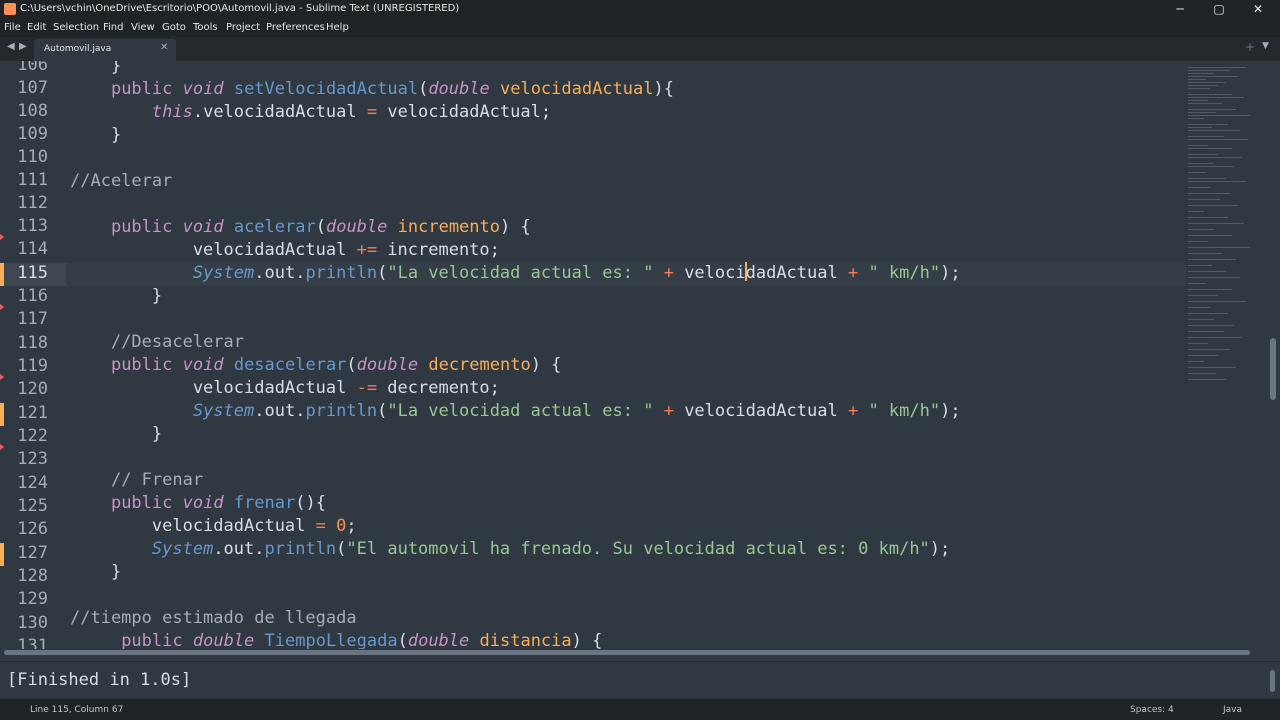 This screenshot has width=1280, height=720. What do you see at coordinates (32, 319) in the screenshot?
I see `line-number: 117` at bounding box center [32, 319].